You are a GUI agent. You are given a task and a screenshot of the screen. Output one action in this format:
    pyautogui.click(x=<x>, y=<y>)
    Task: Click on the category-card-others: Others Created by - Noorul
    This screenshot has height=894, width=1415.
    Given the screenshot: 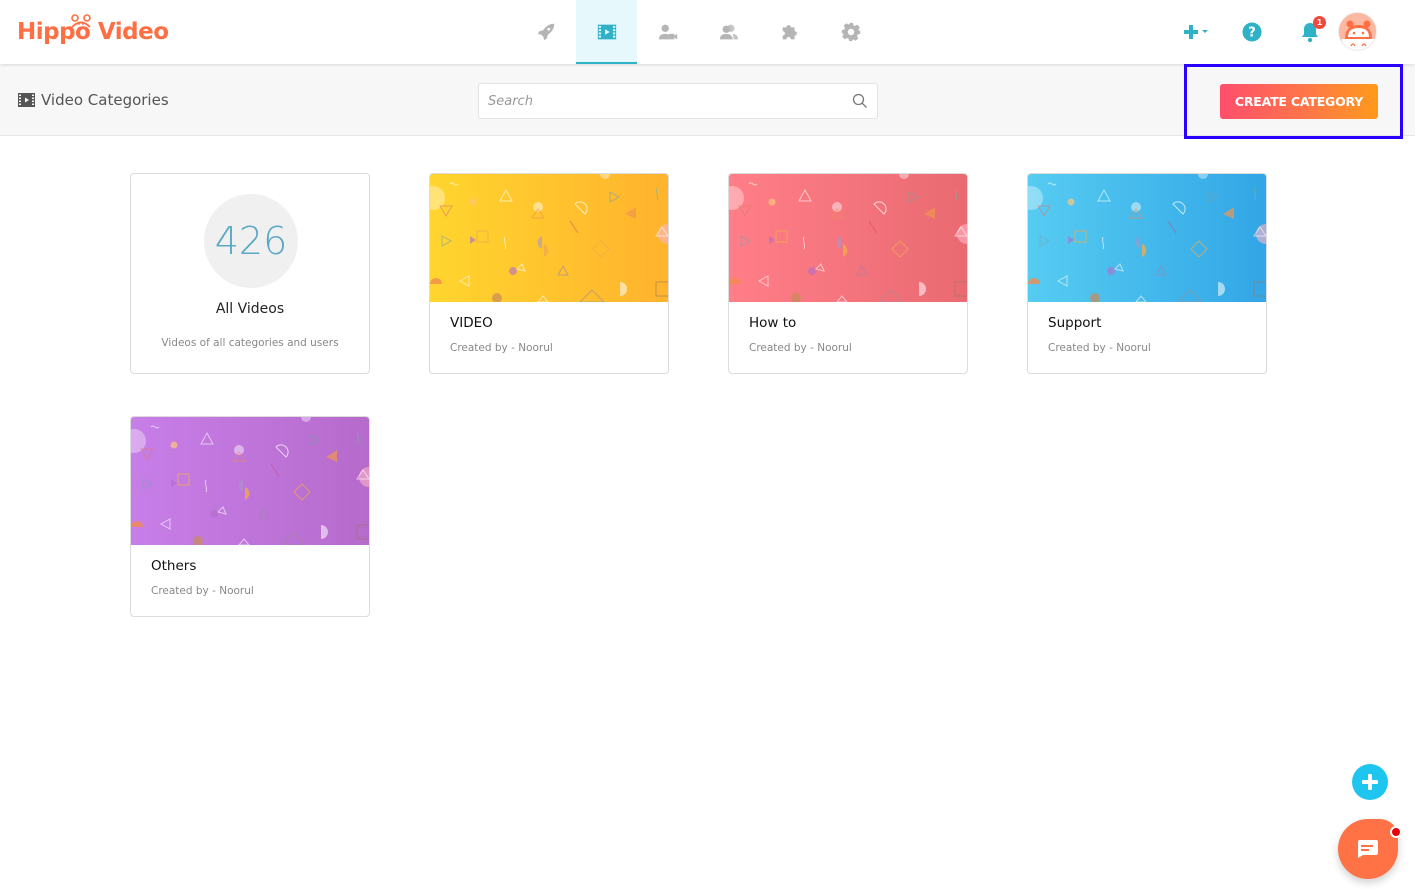 What is the action you would take?
    pyautogui.click(x=250, y=516)
    